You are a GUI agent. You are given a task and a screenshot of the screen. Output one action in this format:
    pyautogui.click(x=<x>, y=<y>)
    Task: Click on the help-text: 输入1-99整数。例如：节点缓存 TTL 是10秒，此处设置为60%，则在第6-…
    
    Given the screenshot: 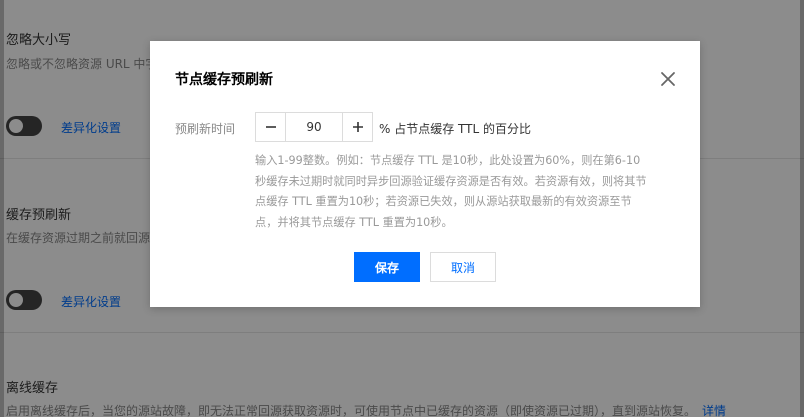 What is the action you would take?
    pyautogui.click(x=451, y=191)
    